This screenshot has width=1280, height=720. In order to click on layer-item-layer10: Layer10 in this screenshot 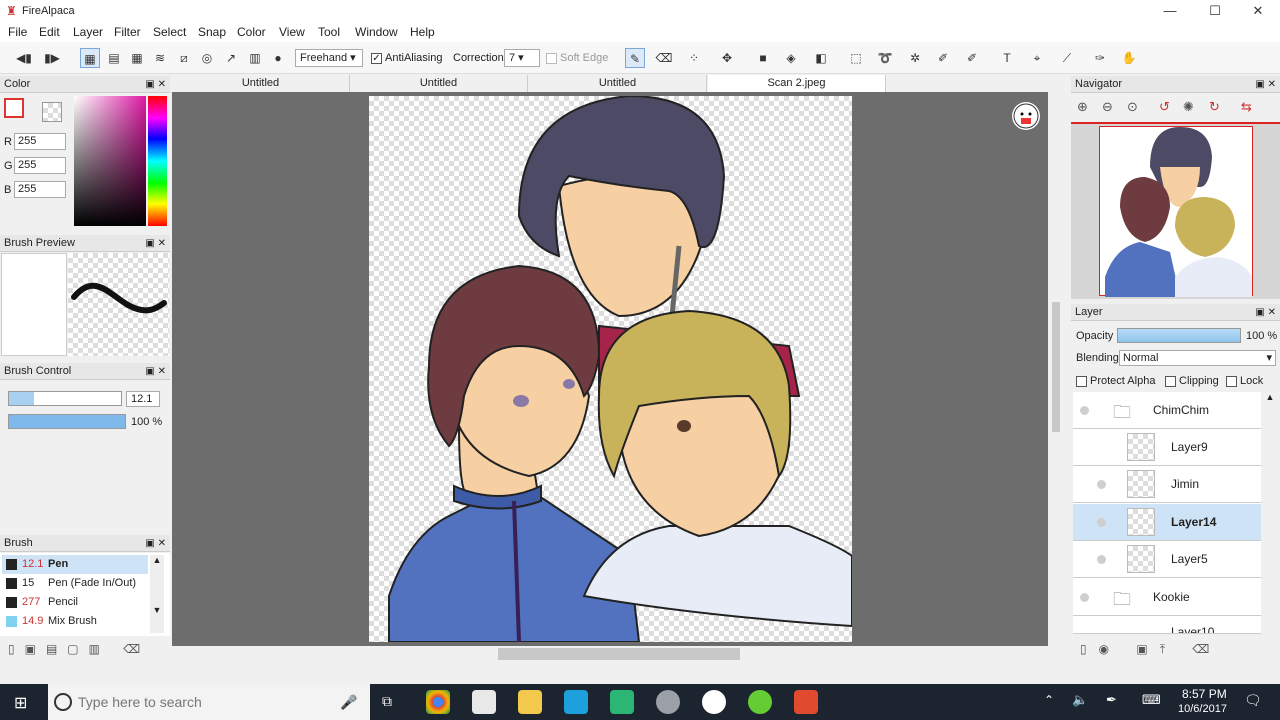, I will do `click(1167, 625)`.